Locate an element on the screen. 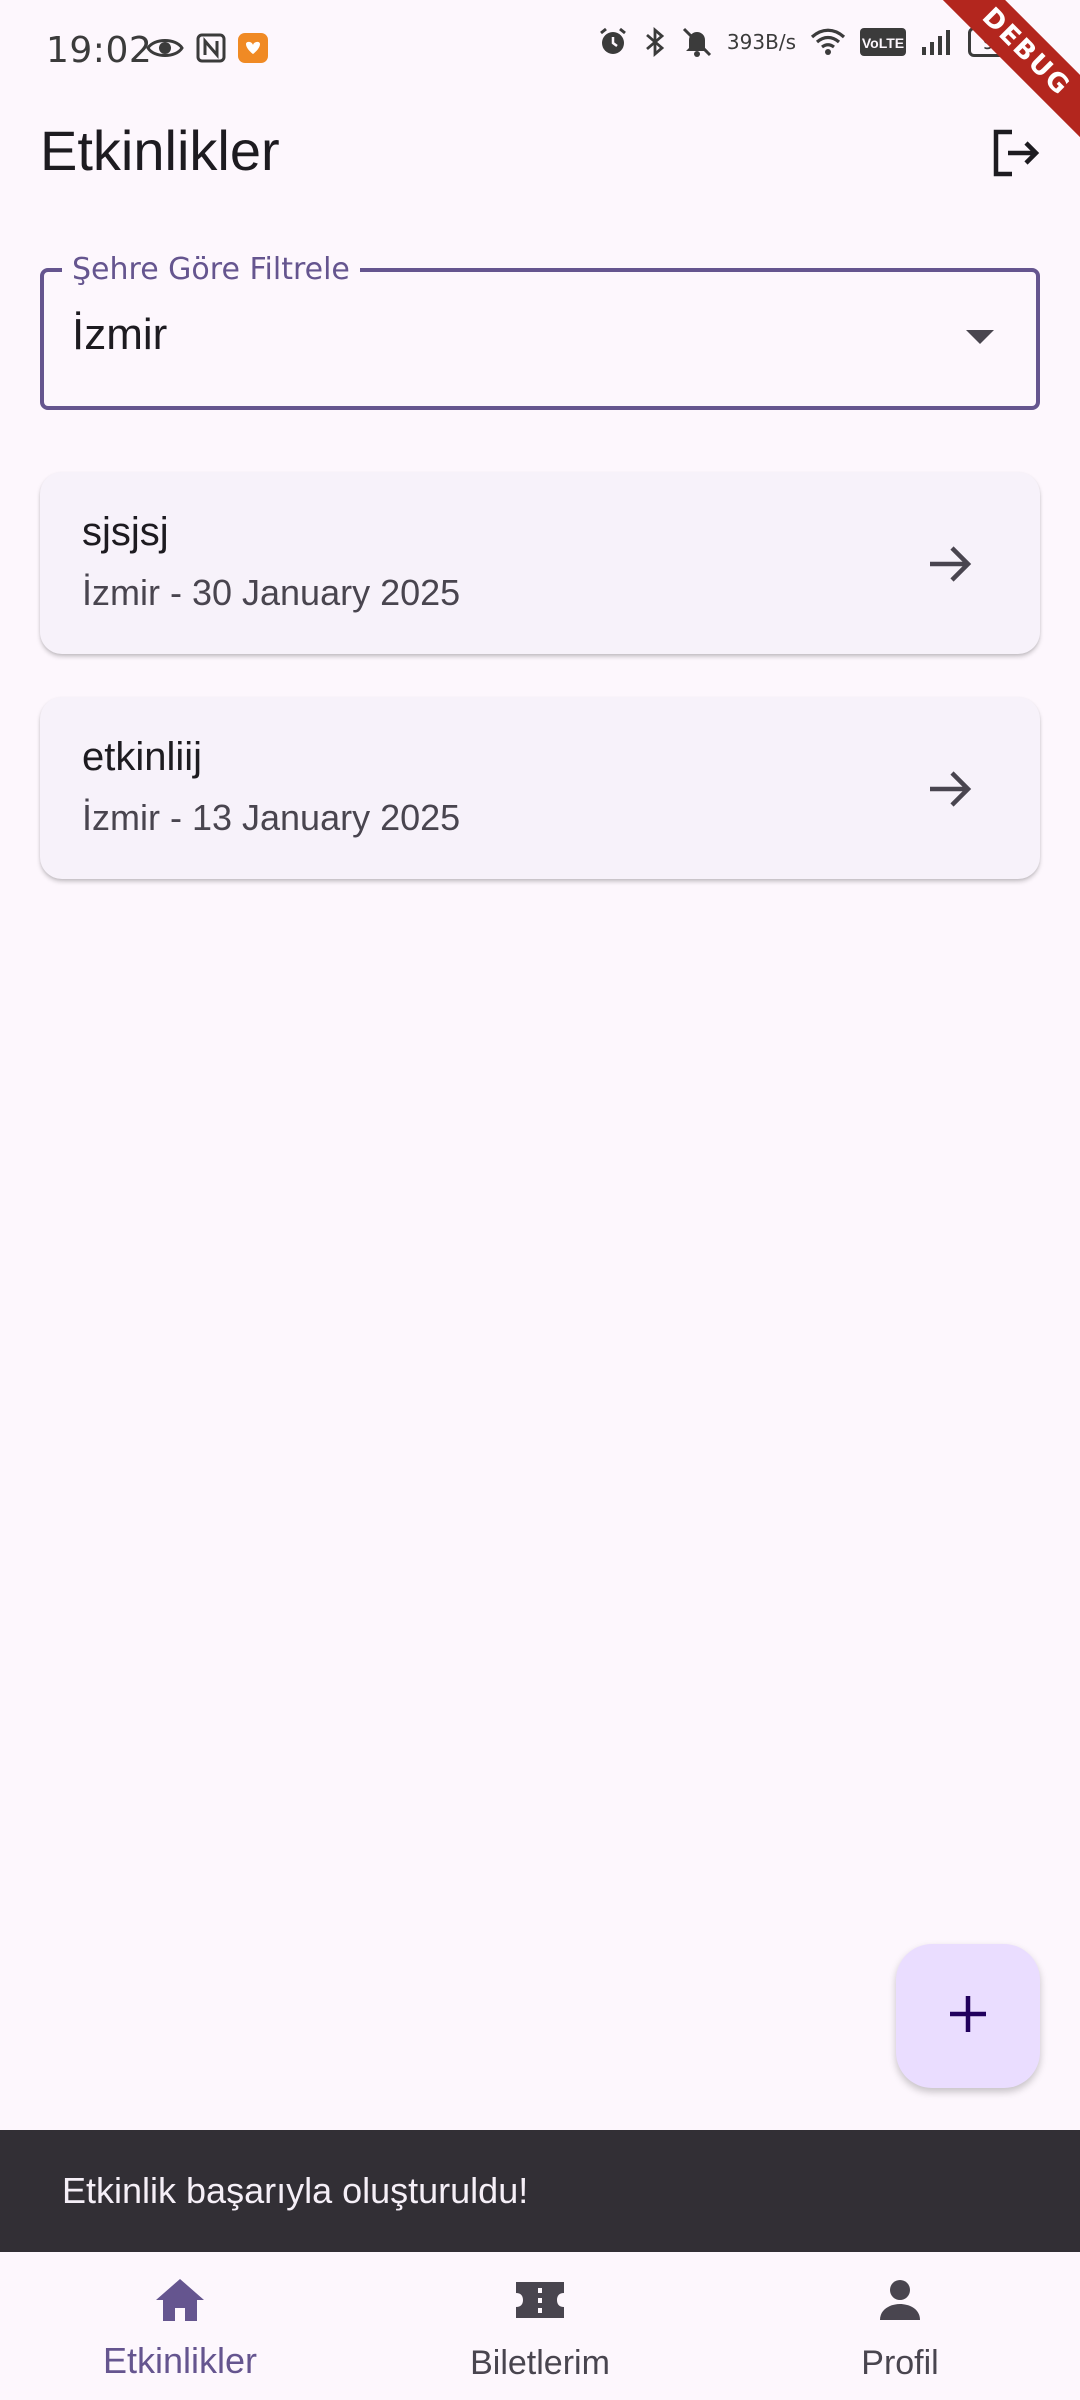 The image size is (1080, 2400). wifi-icon is located at coordinates (828, 42).